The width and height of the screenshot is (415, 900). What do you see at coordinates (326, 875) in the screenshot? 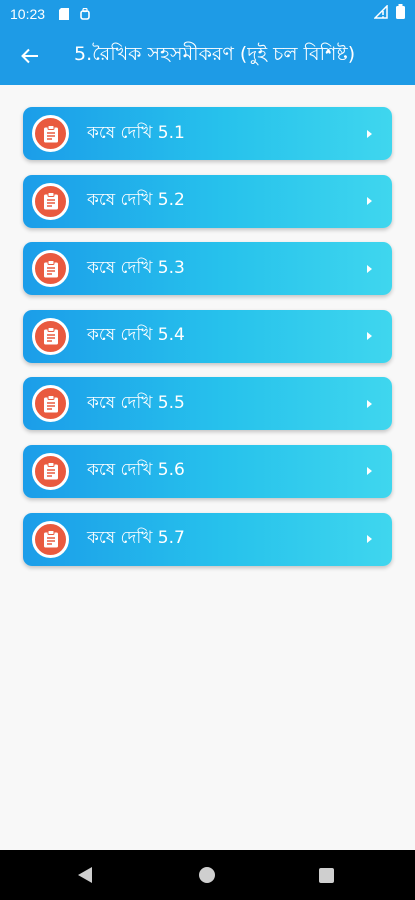
I see `square-recents-icon` at bounding box center [326, 875].